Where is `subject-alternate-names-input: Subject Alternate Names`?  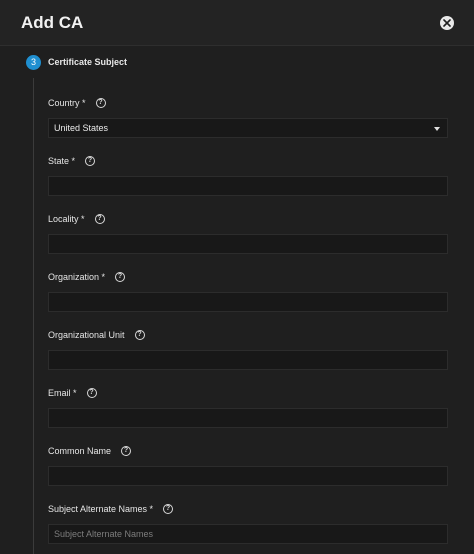 subject-alternate-names-input: Subject Alternate Names is located at coordinates (248, 534).